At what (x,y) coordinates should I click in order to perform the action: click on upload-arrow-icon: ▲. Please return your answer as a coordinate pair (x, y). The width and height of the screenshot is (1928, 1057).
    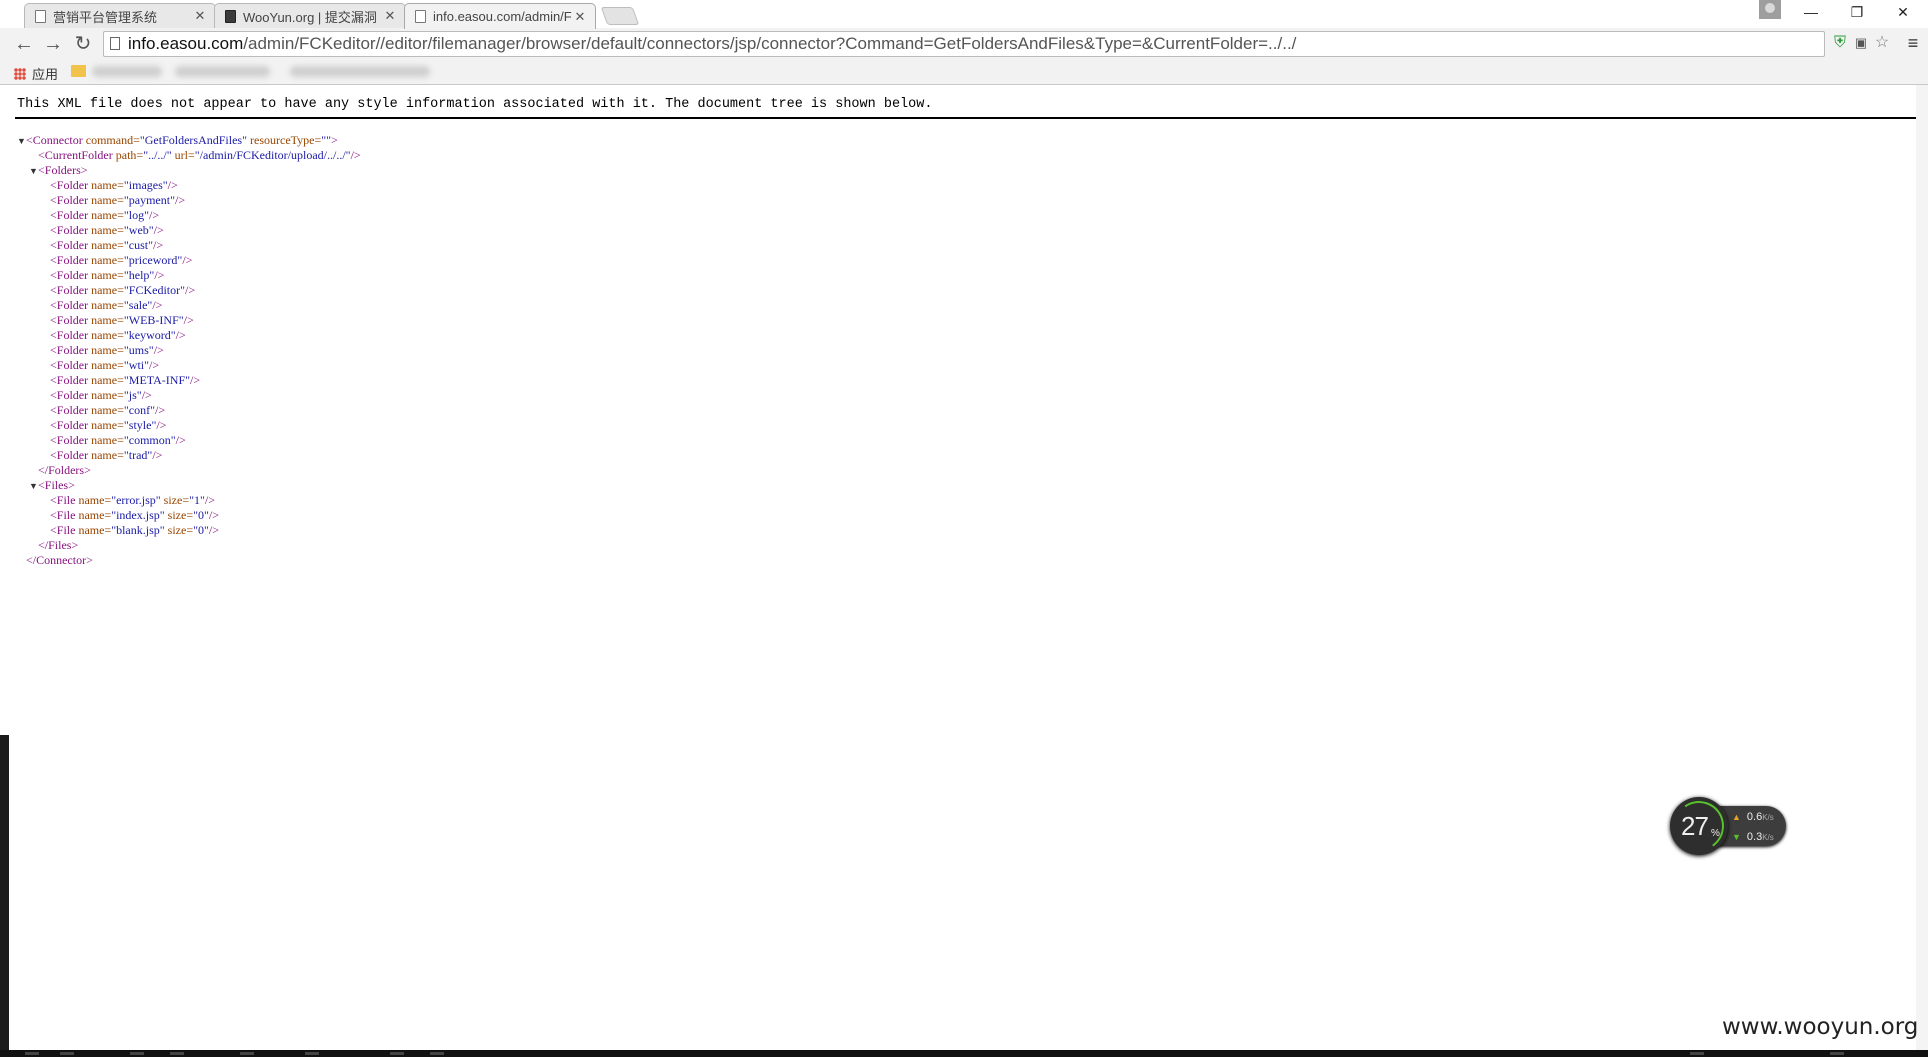
    Looking at the image, I should click on (1736, 817).